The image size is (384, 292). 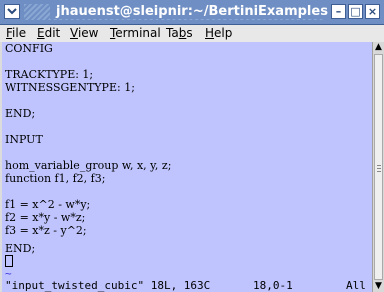 What do you see at coordinates (84, 33) in the screenshot?
I see `menu-view: View` at bounding box center [84, 33].